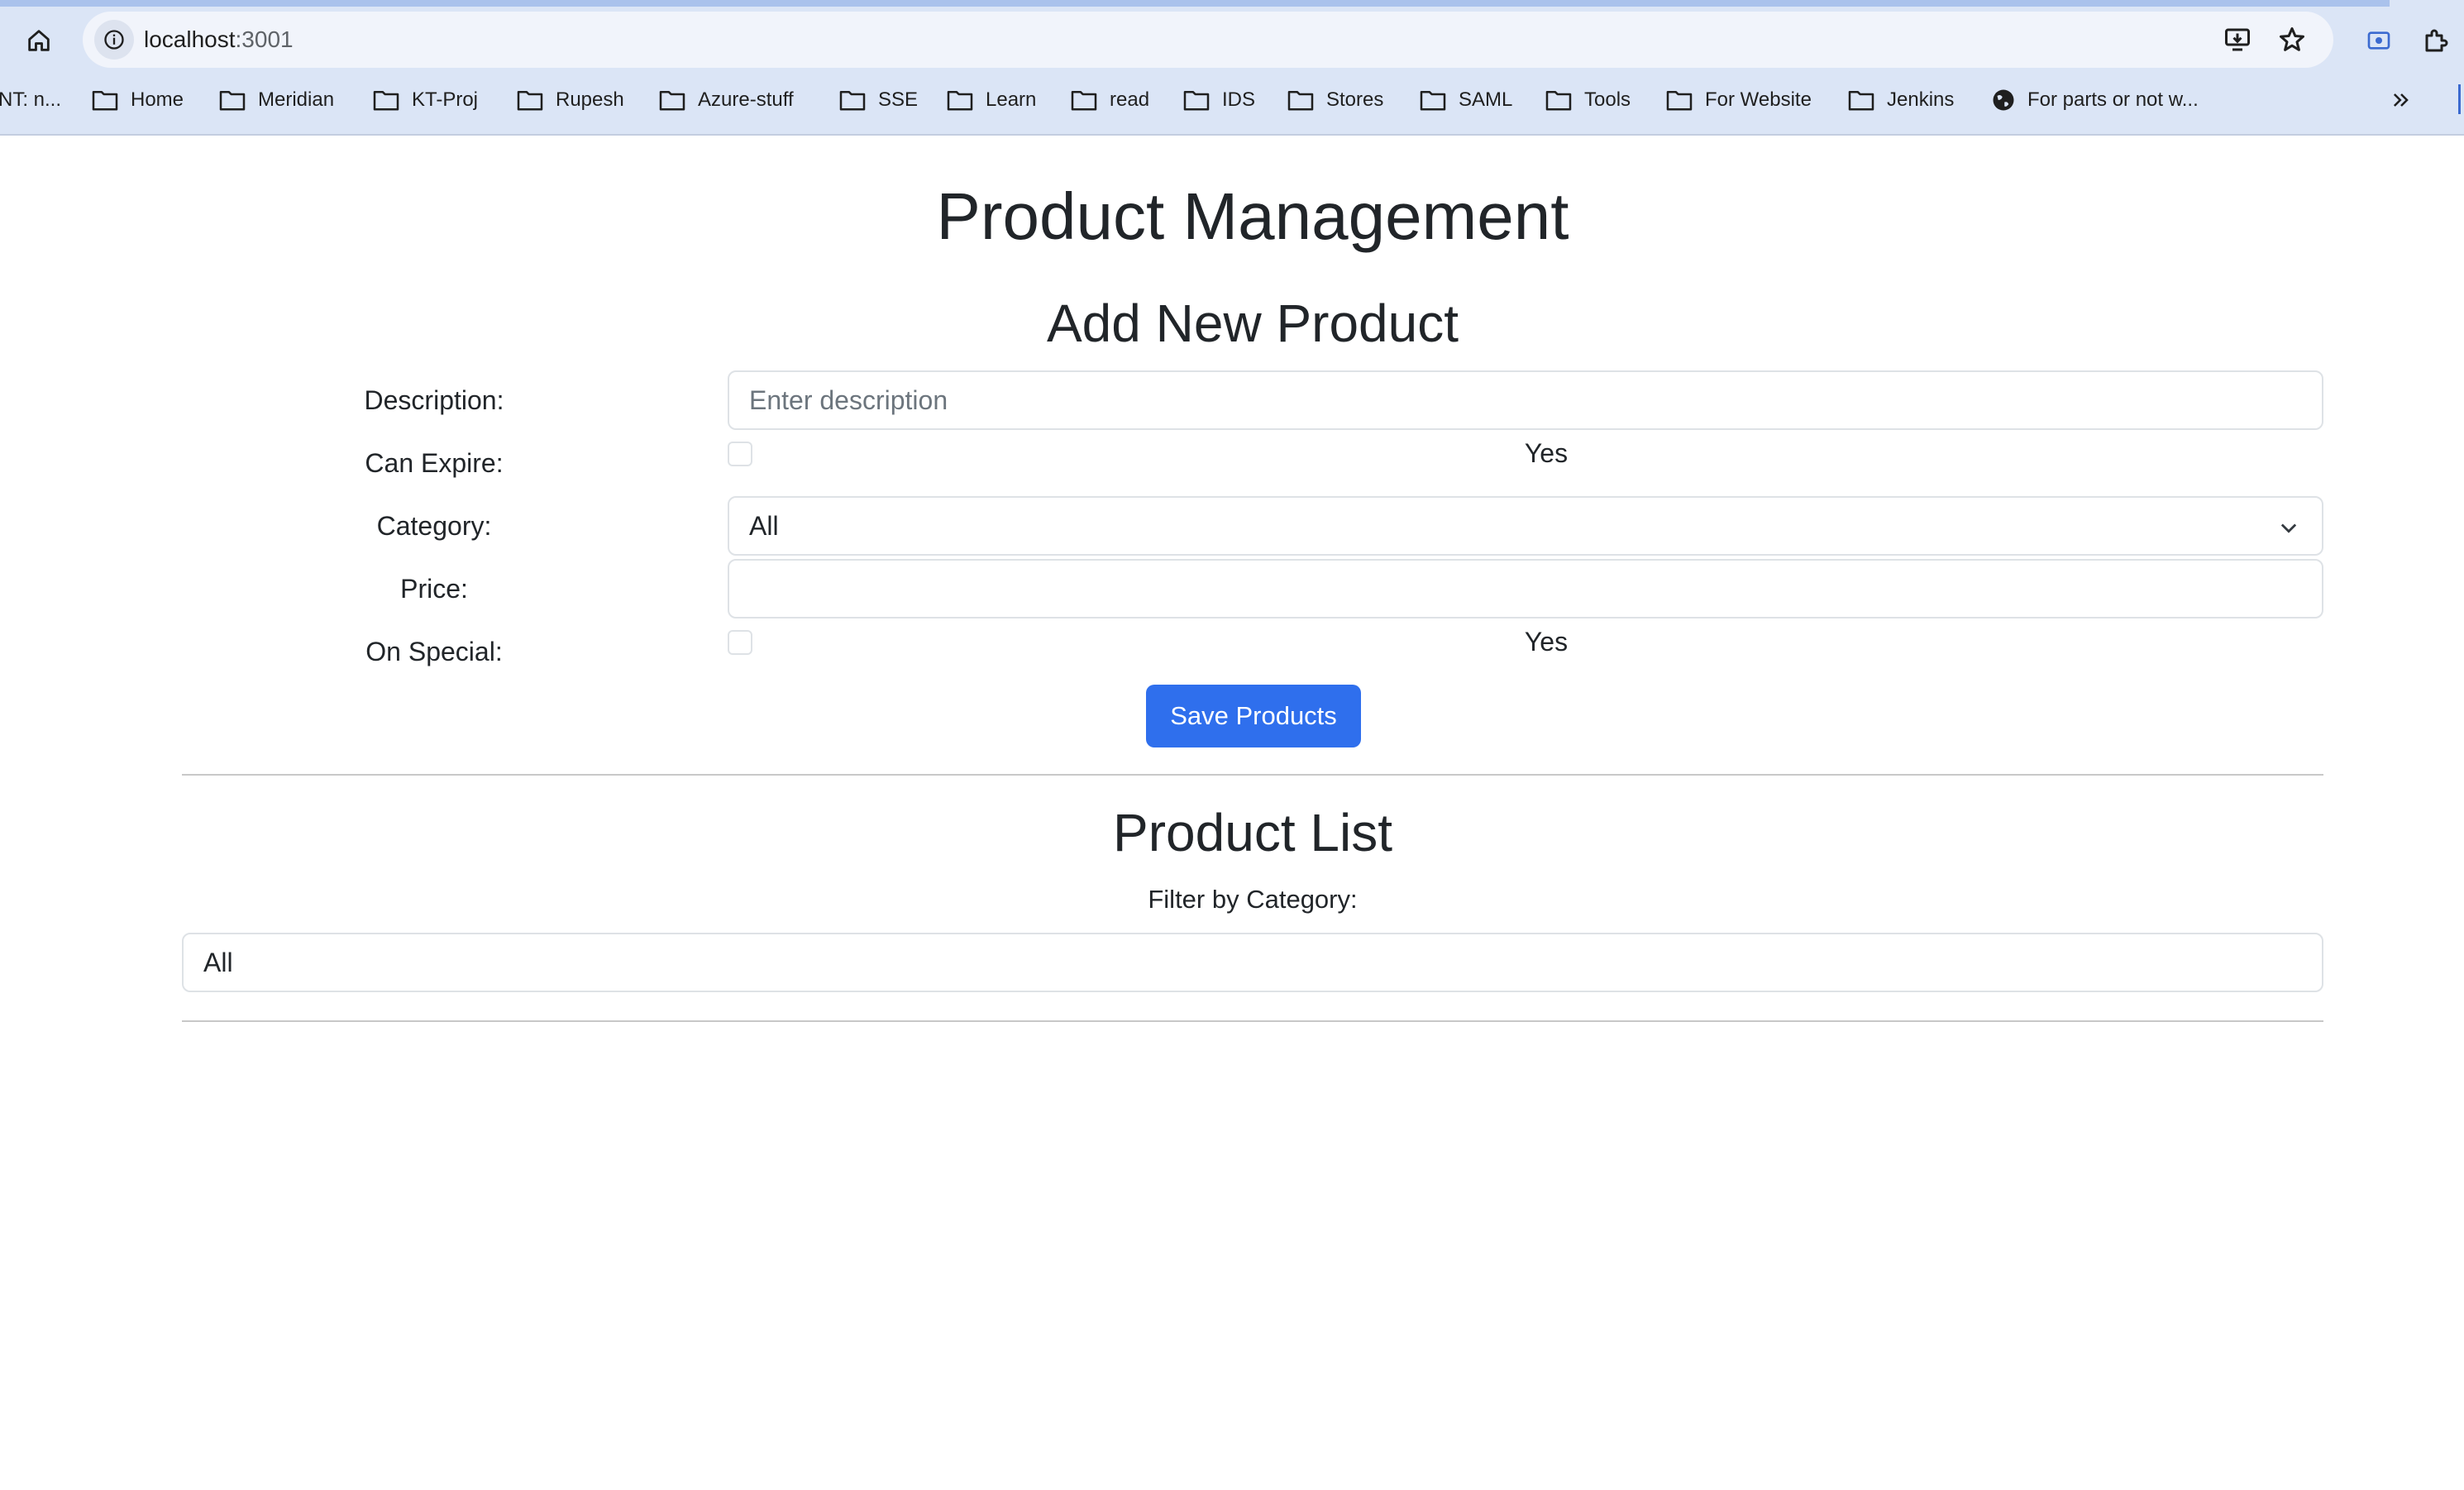 The height and width of the screenshot is (1490, 2464). What do you see at coordinates (1253, 899) in the screenshot?
I see `filter-category-label: Filter by Category:` at bounding box center [1253, 899].